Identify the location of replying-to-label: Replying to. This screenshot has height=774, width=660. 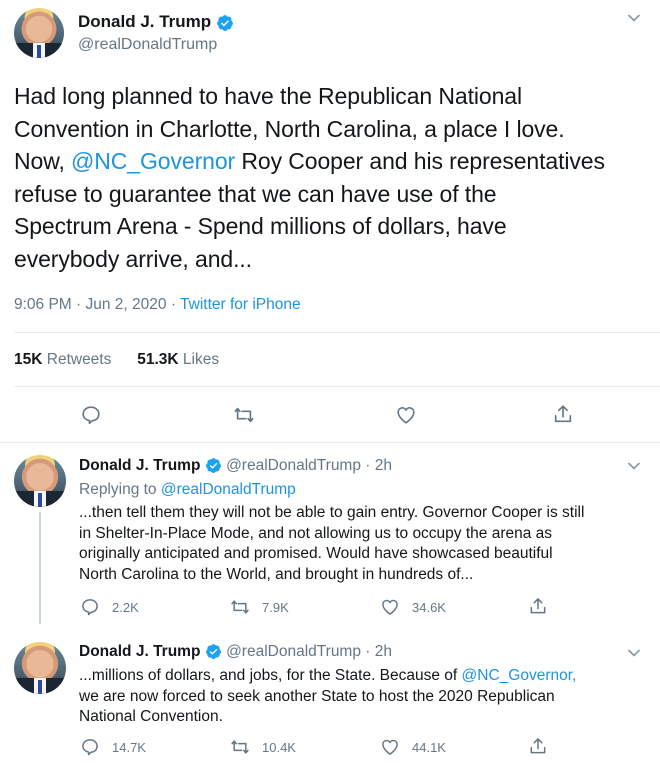
(118, 489).